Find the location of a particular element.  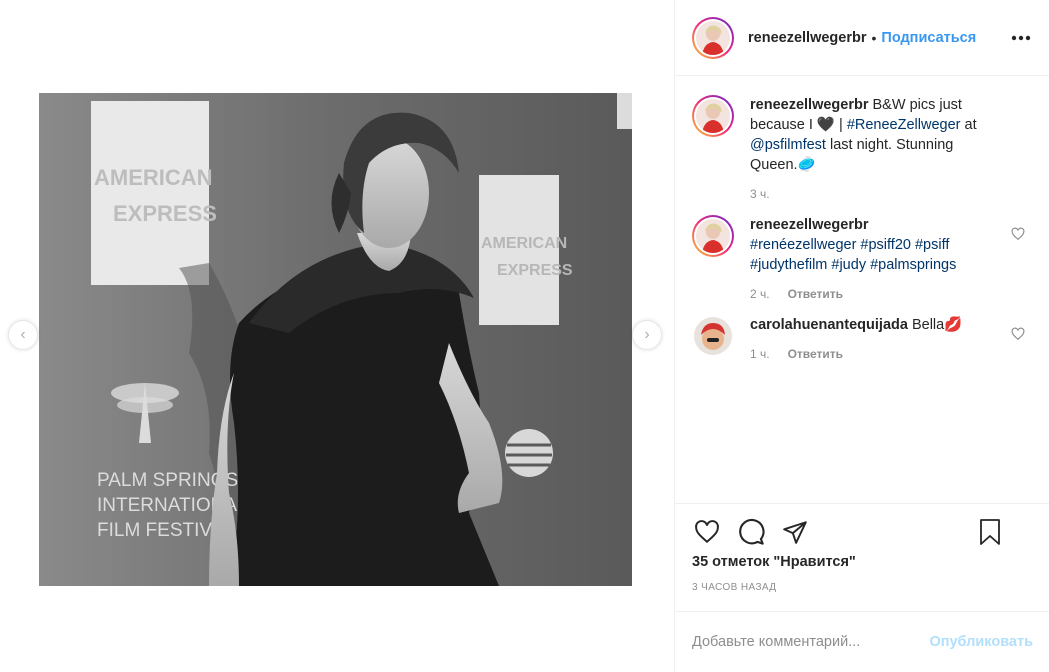

caption-text-part: | is located at coordinates (841, 125).